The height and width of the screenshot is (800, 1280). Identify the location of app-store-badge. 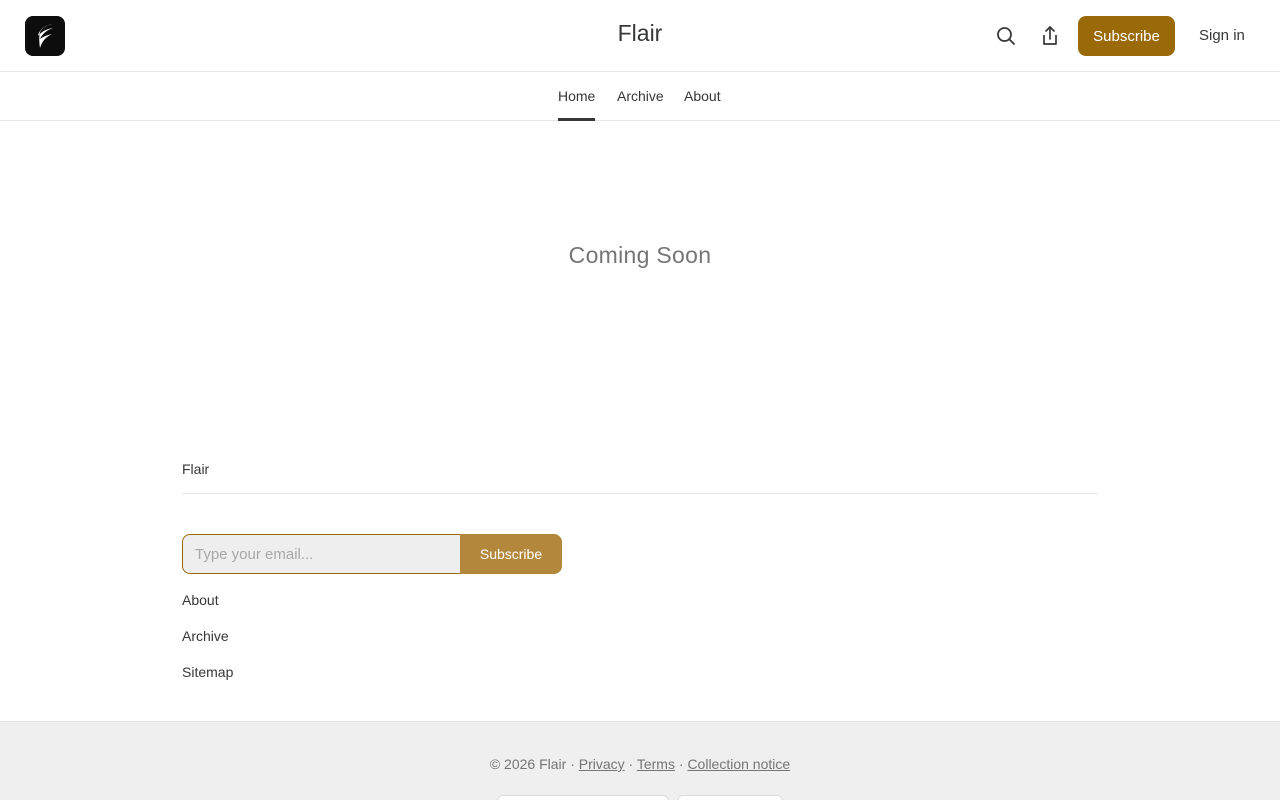
(583, 797).